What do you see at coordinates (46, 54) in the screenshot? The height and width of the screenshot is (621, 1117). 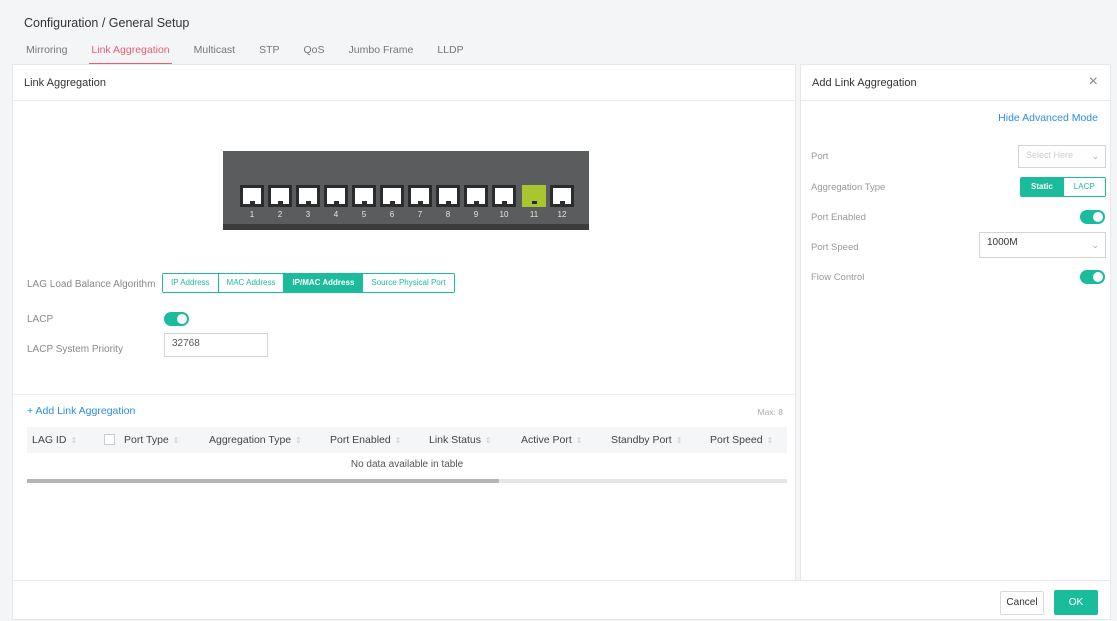 I see `tab-mirroring: Mirroring` at bounding box center [46, 54].